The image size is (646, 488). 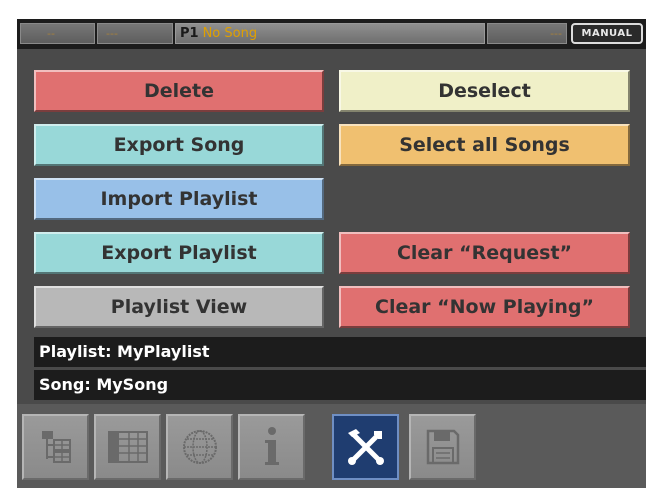 I want to click on tab-info, so click(x=271, y=447).